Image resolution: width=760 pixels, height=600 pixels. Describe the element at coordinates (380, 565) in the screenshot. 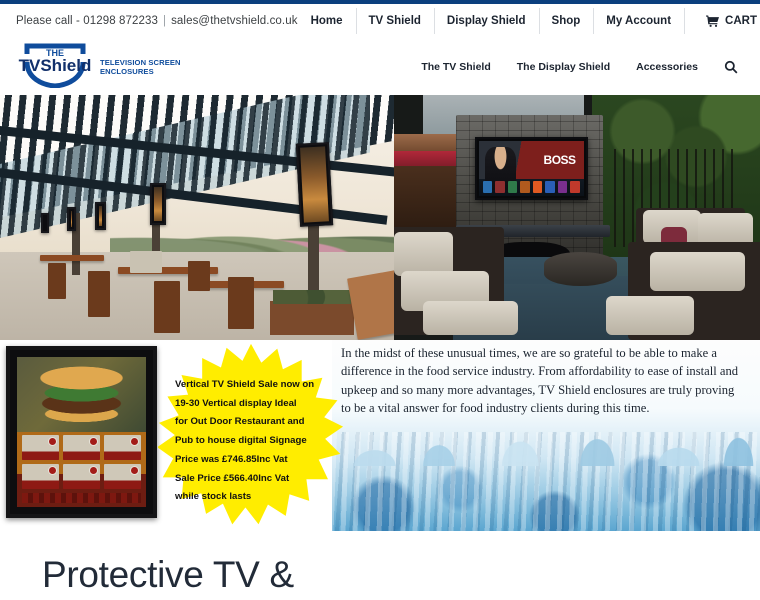

I see `below-fold-section: Protective TV &` at that location.